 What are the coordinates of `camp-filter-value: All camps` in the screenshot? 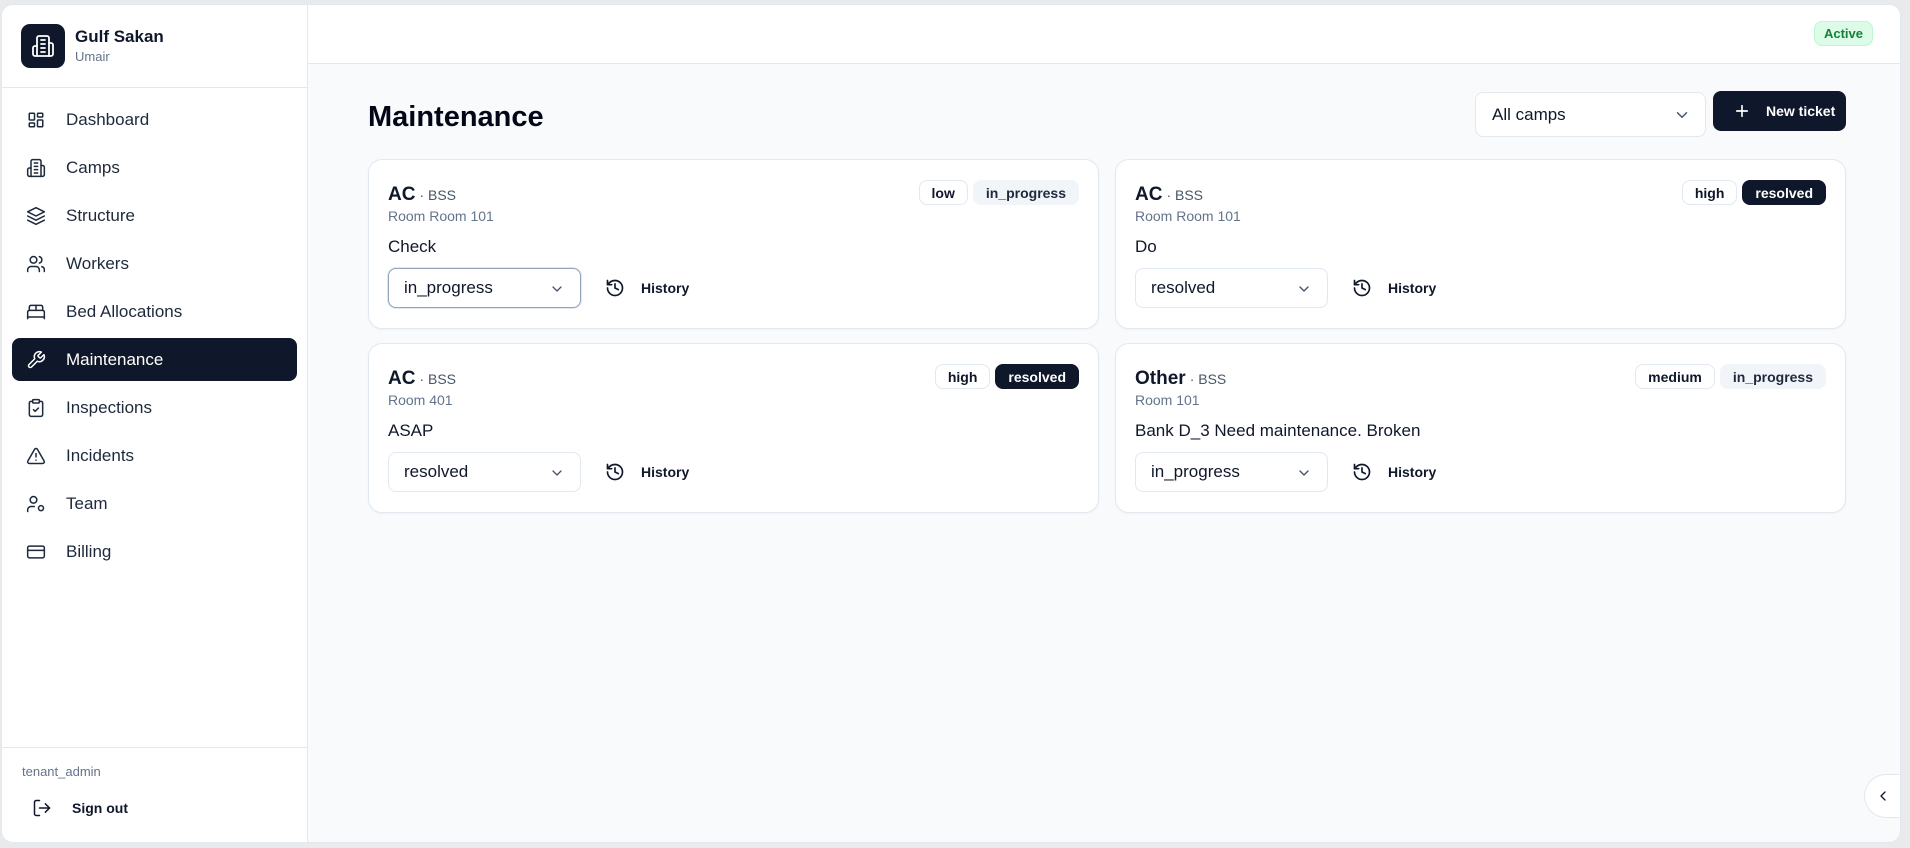 It's located at (1529, 114).